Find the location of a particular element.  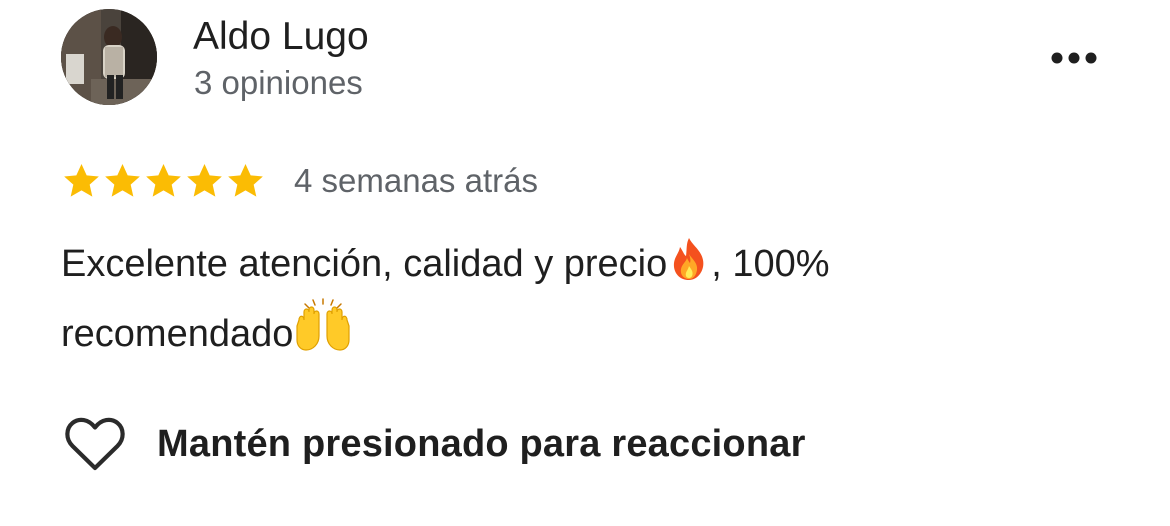

star-rating is located at coordinates (163, 181).